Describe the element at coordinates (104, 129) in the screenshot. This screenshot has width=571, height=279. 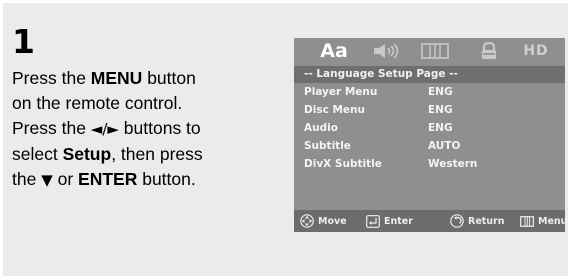
I see `left-right-arrows-icon: ◄/►` at that location.